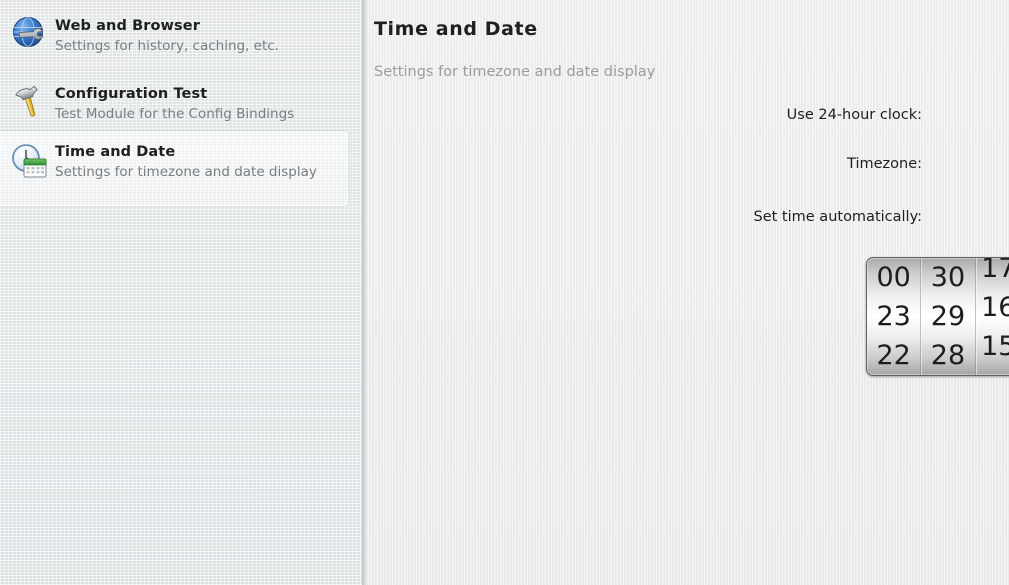  What do you see at coordinates (837, 217) in the screenshot?
I see `label-set-time-automatically: Set time automatically:` at bounding box center [837, 217].